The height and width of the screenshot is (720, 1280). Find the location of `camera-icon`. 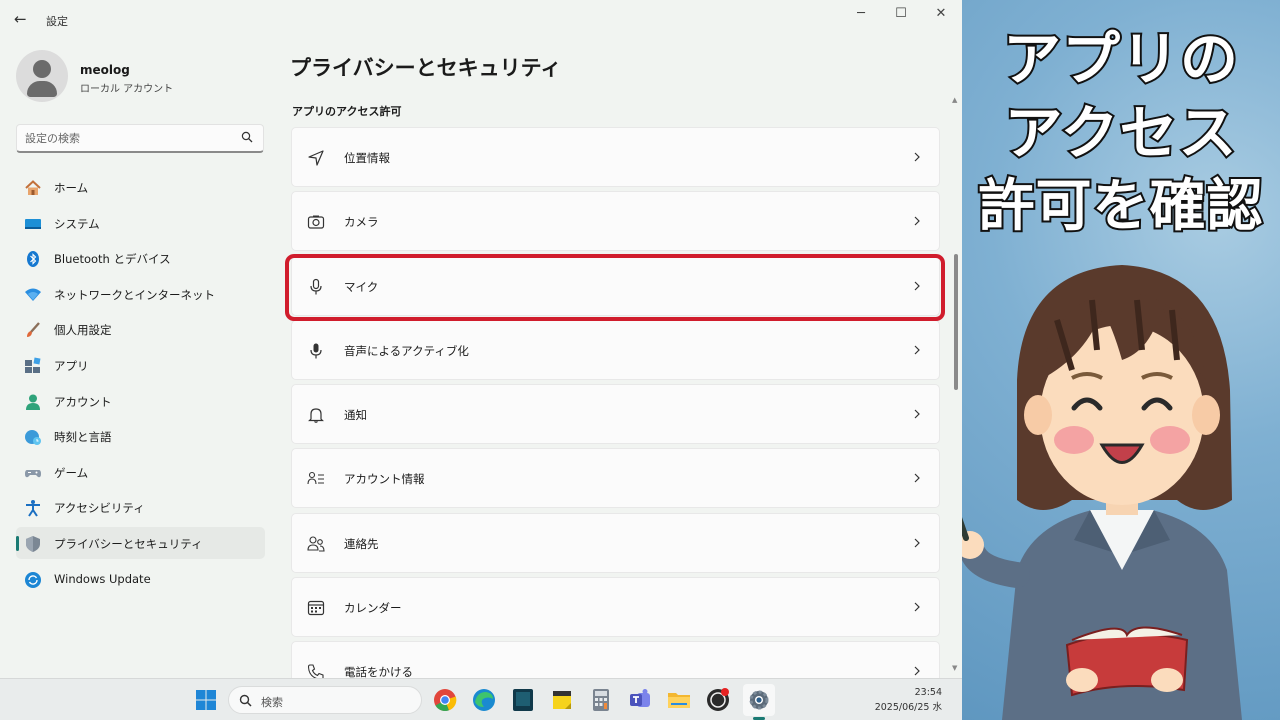

camera-icon is located at coordinates (316, 222).